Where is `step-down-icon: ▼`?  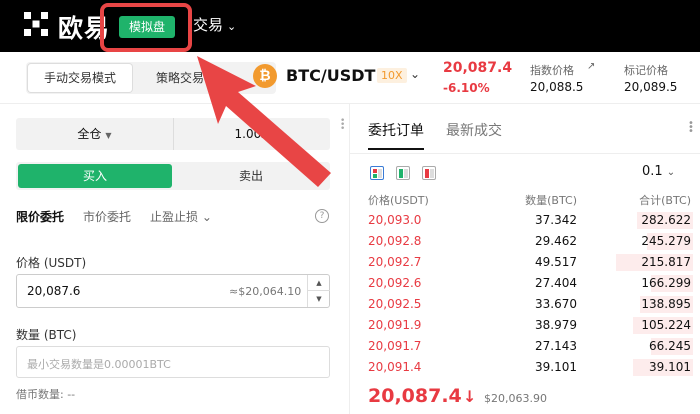 step-down-icon: ▼ is located at coordinates (319, 299).